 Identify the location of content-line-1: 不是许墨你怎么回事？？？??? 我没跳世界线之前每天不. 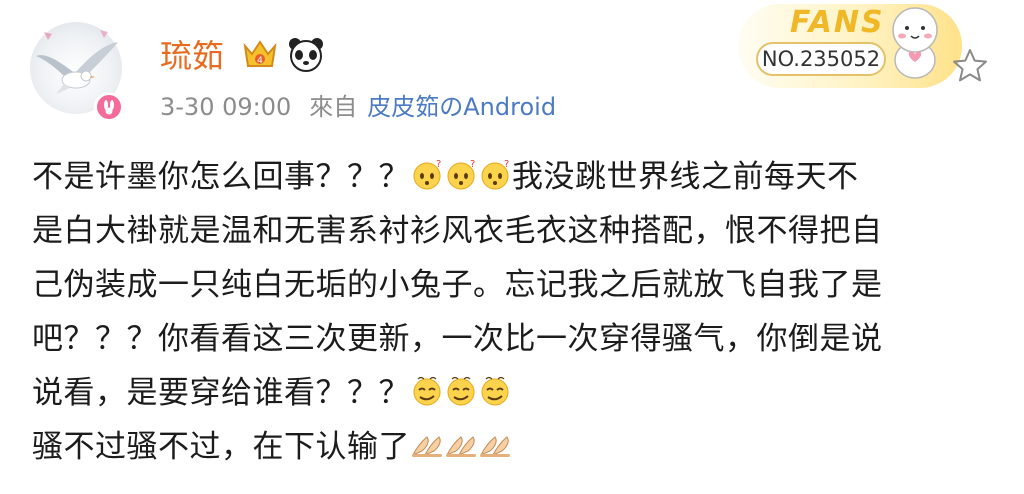
(512, 177).